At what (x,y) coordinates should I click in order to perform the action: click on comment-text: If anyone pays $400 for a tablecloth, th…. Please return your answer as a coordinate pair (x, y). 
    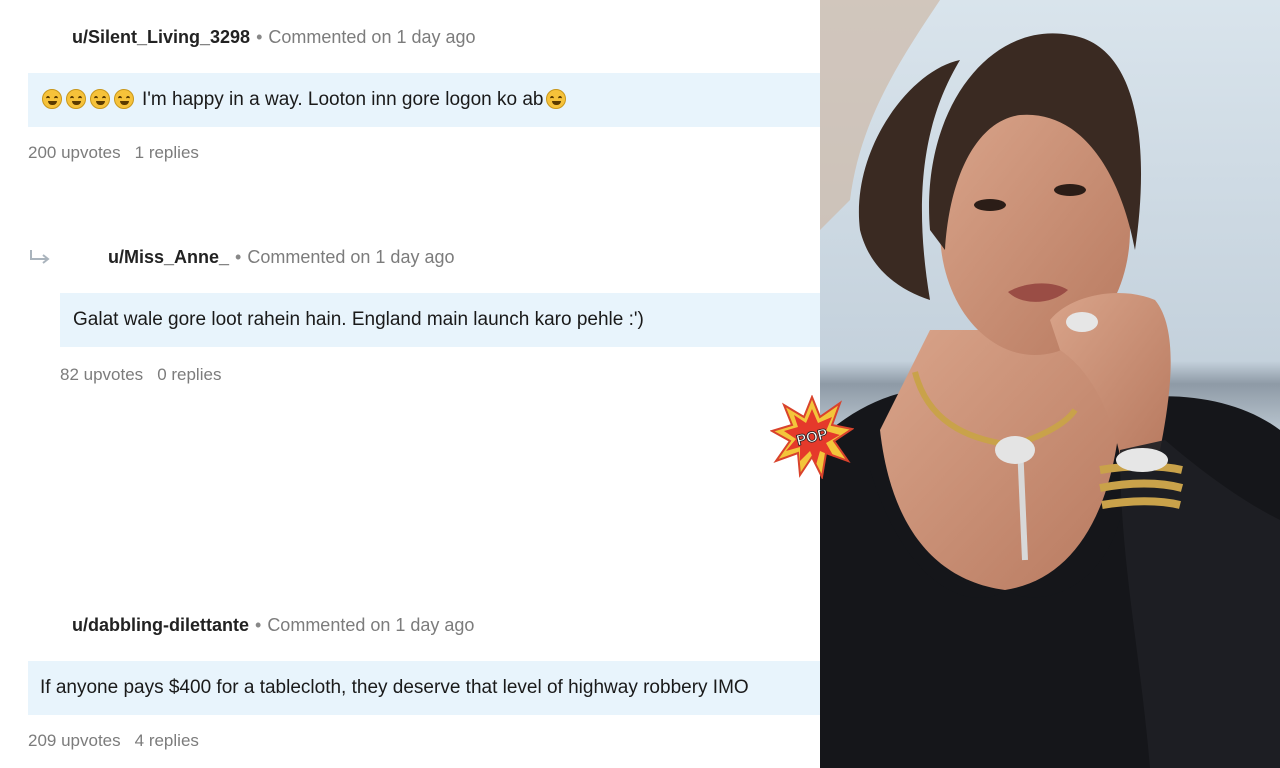
    Looking at the image, I should click on (394, 687).